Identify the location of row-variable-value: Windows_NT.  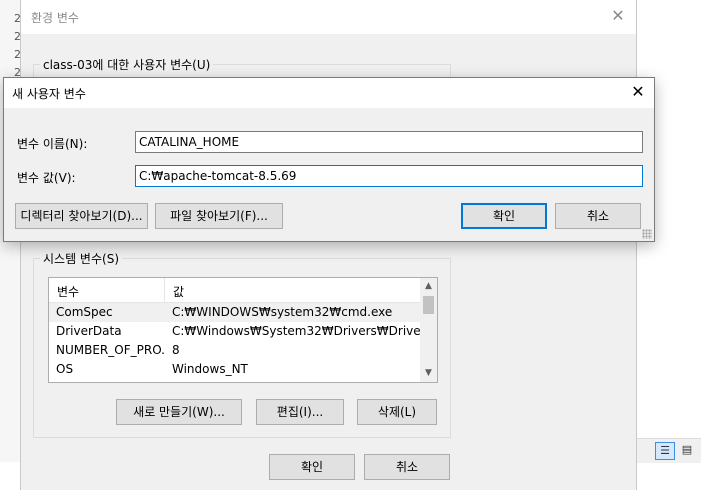
(210, 369).